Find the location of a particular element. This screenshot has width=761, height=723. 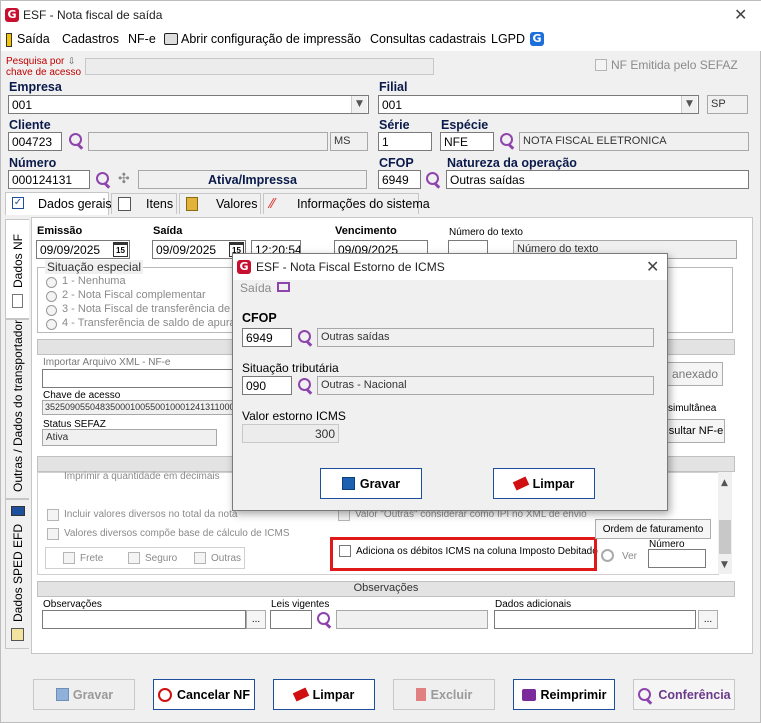

menu-consultas-cadastrais: Consultas cadastrais is located at coordinates (428, 39).